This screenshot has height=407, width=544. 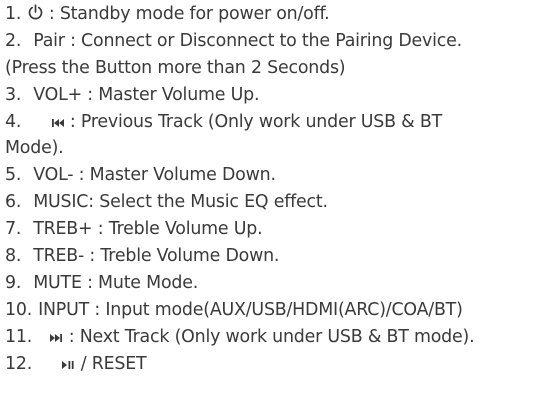 What do you see at coordinates (56, 338) in the screenshot?
I see `next-track-icon` at bounding box center [56, 338].